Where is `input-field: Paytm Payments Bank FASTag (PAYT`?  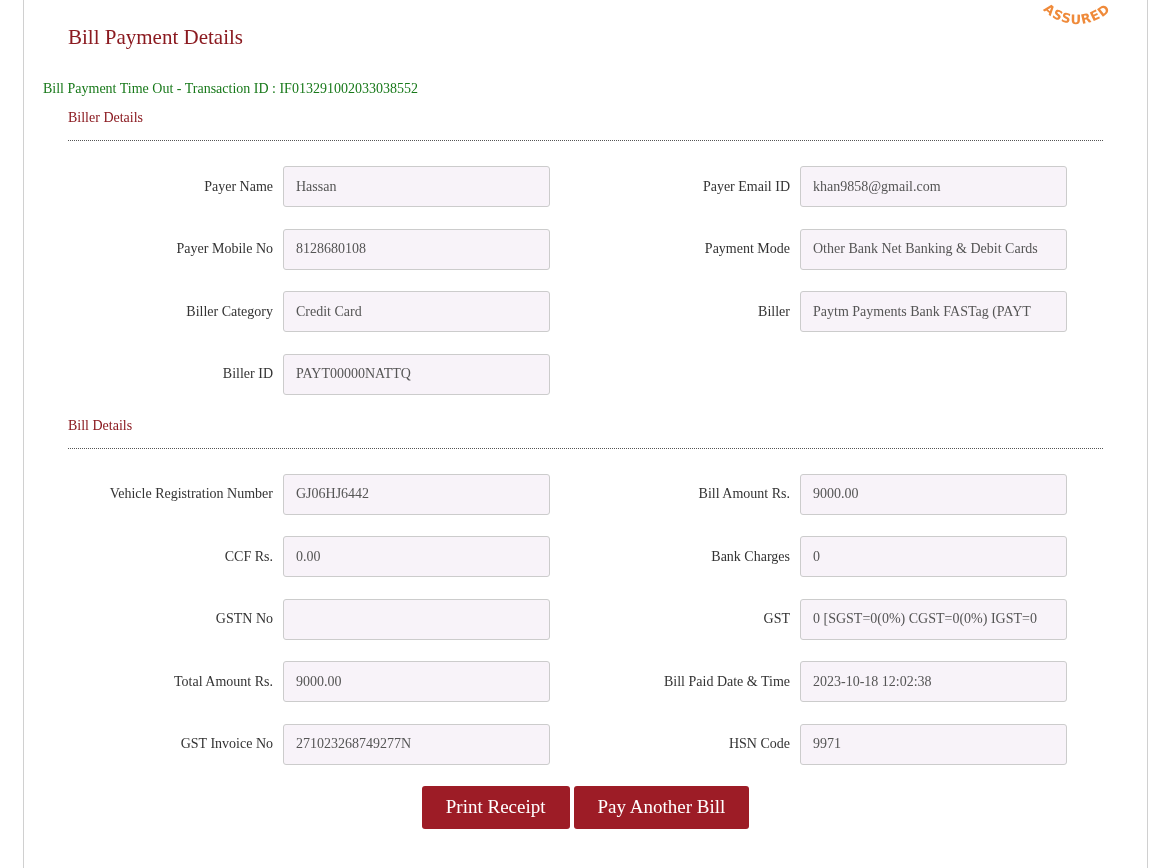
input-field: Paytm Payments Bank FASTag (PAYT is located at coordinates (933, 311).